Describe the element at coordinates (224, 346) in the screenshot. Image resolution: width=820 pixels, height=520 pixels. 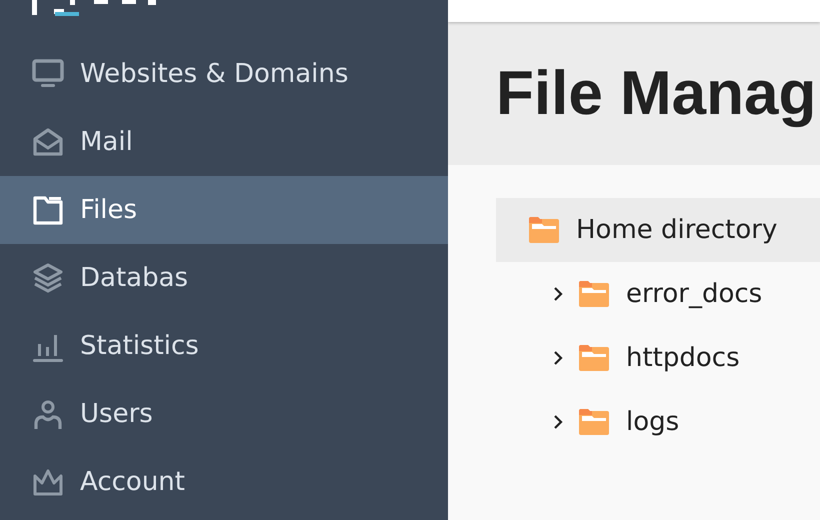
I see `sidebar-item: Statistics` at that location.